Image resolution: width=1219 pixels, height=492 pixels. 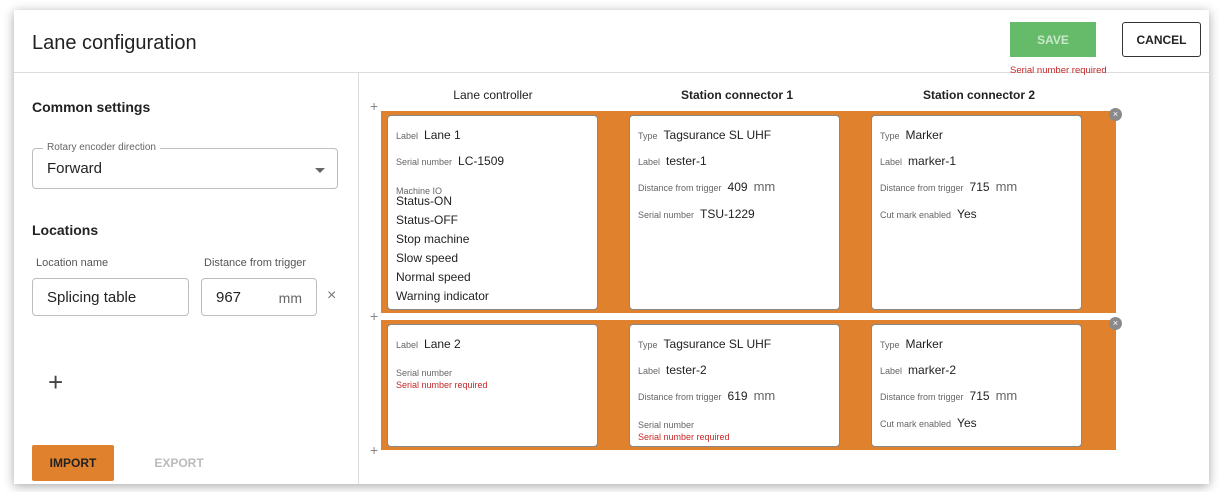 I want to click on distance-column: Distance from trigger, so click(x=255, y=263).